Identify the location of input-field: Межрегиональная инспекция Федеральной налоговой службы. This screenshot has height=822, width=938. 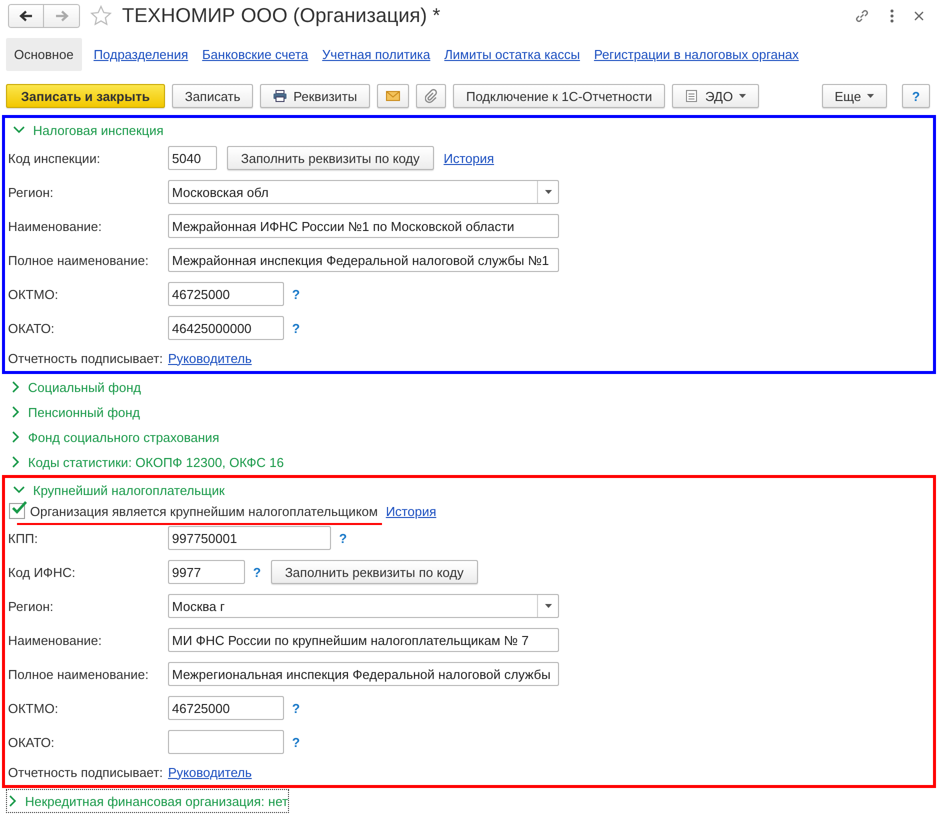
(363, 674).